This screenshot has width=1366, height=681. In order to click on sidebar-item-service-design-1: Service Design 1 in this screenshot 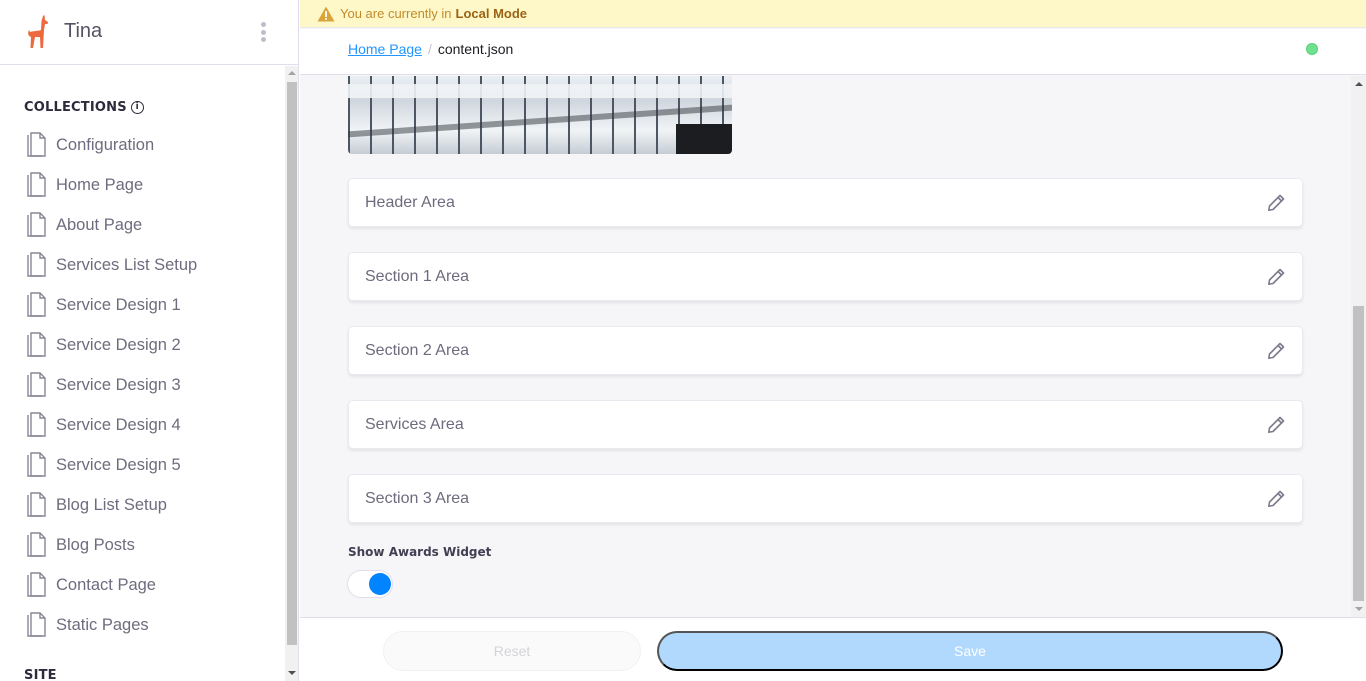, I will do `click(110, 305)`.